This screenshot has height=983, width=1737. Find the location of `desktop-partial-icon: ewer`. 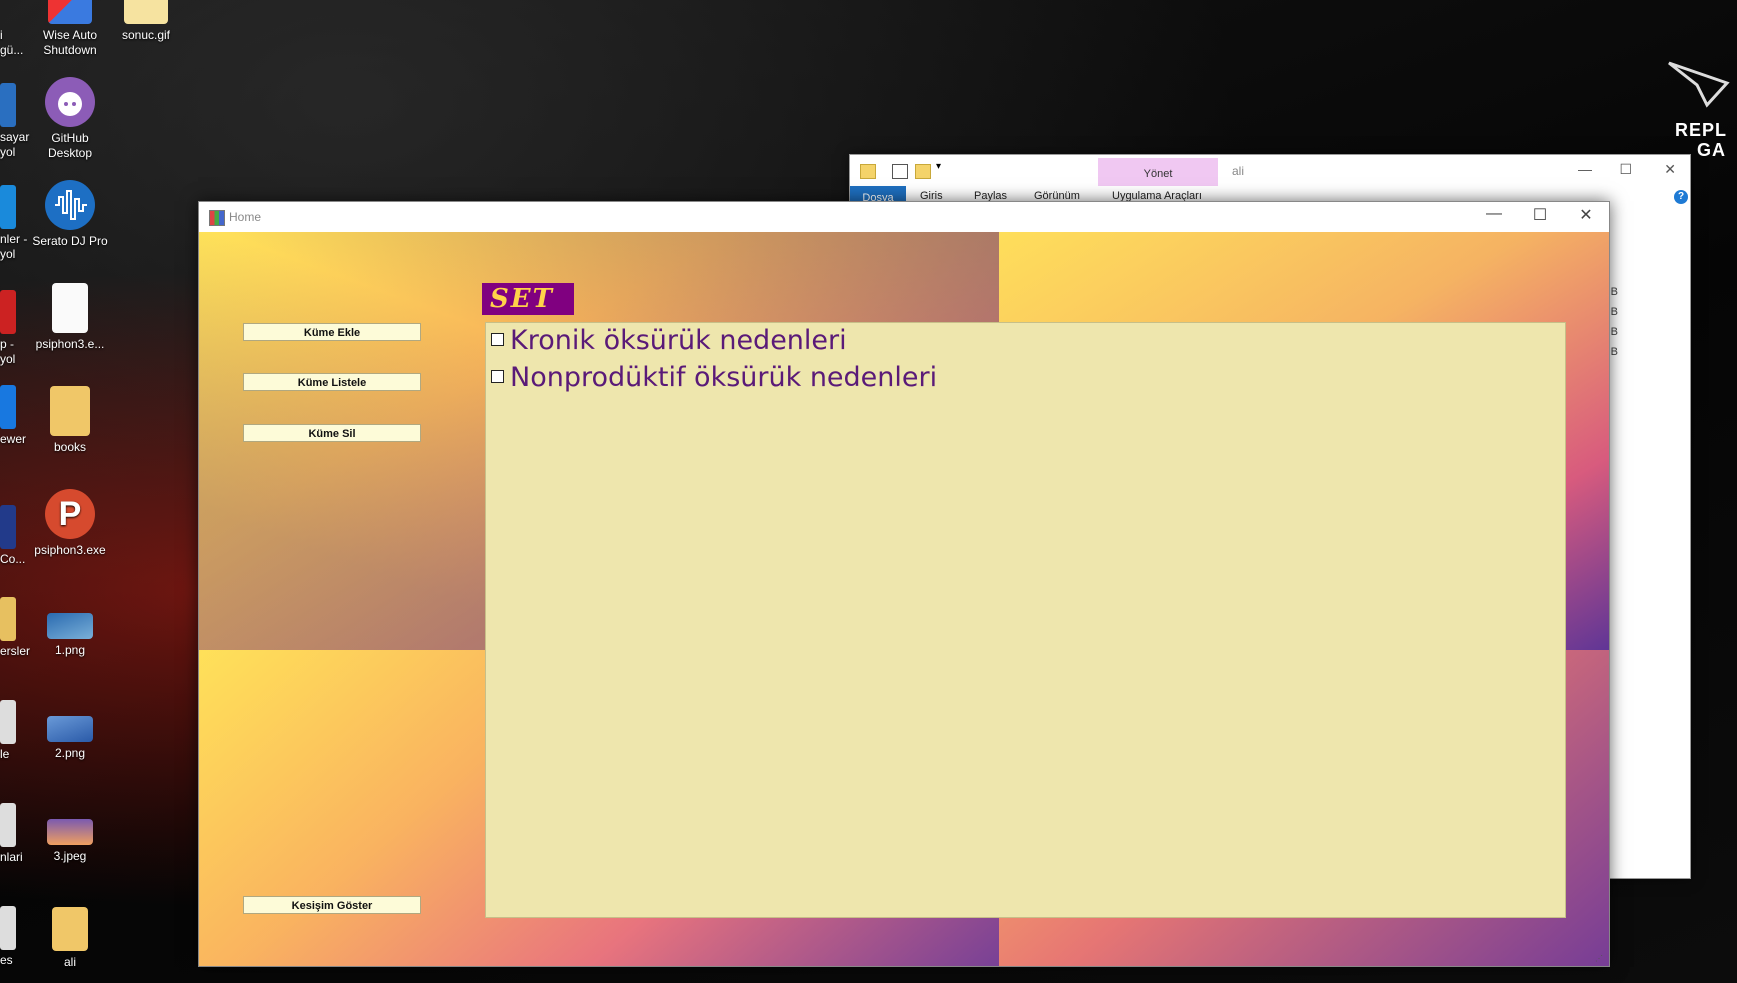

desktop-partial-icon: ewer is located at coordinates (13, 416).